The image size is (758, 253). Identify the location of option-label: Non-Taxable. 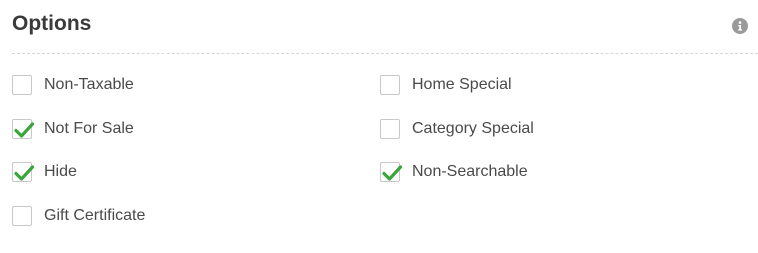
(89, 84).